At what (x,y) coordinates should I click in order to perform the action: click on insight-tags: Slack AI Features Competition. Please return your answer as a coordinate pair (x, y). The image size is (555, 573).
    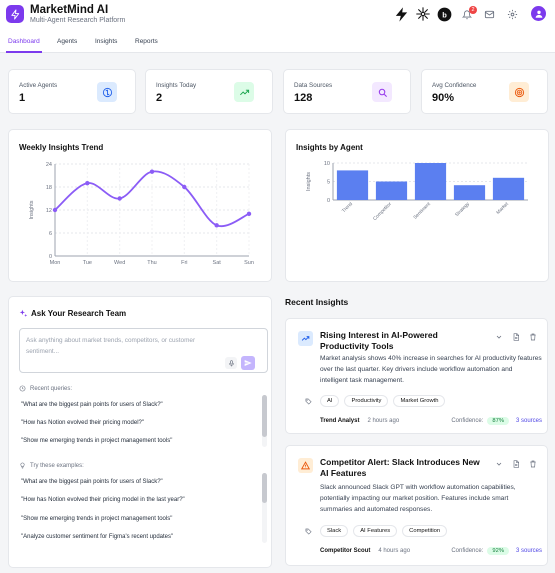
    Looking at the image, I should click on (376, 531).